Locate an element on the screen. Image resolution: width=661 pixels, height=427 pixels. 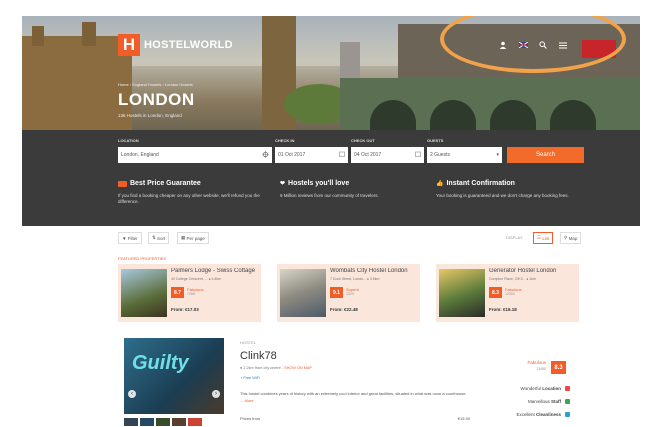
pin-icon is located at coordinates (567, 388).